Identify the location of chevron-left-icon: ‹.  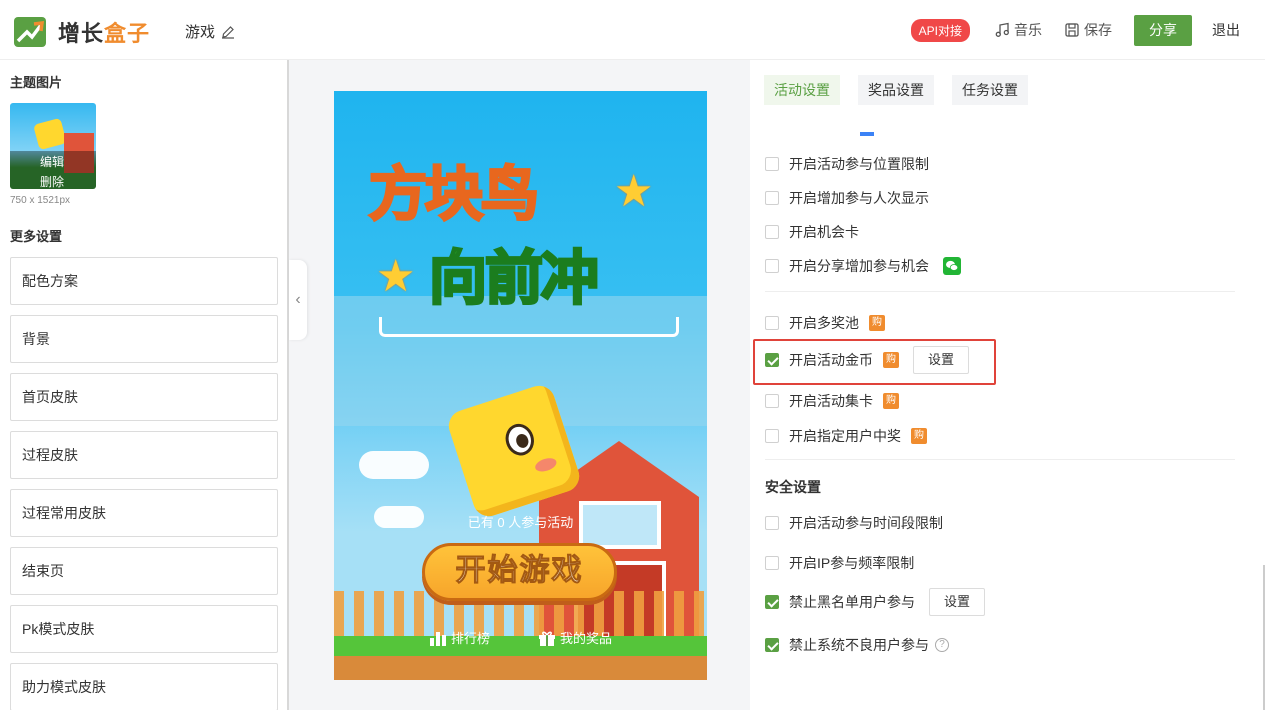
(298, 299).